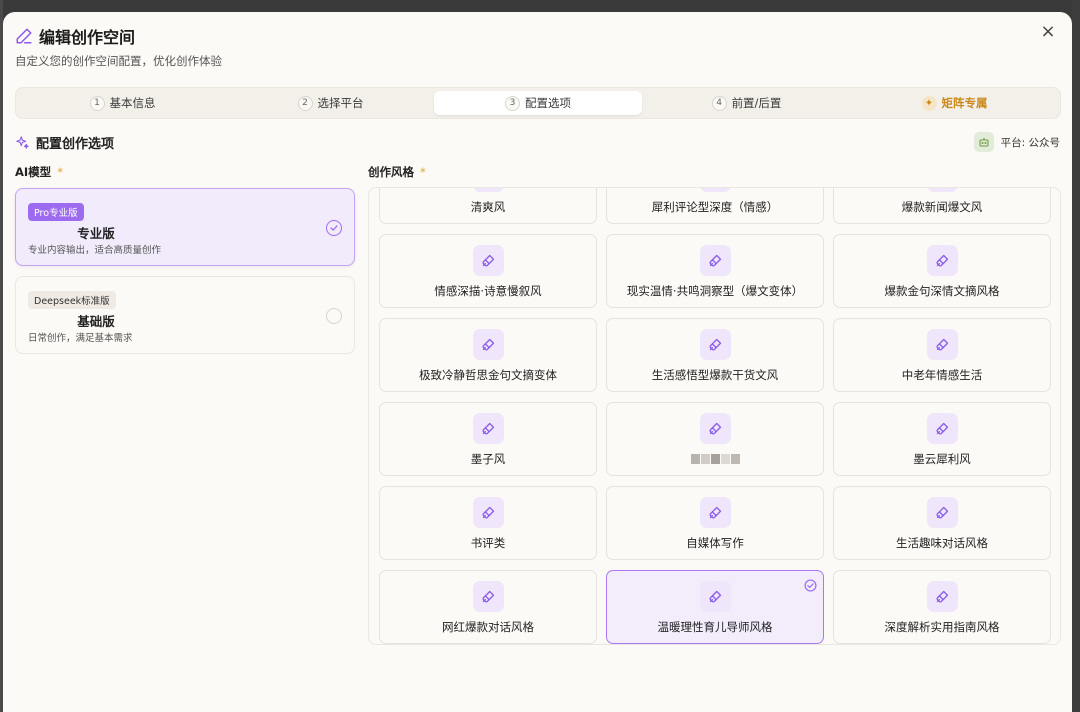 This screenshot has width=1080, height=712. Describe the element at coordinates (488, 543) in the screenshot. I see `style-option-label: 书评类` at that location.